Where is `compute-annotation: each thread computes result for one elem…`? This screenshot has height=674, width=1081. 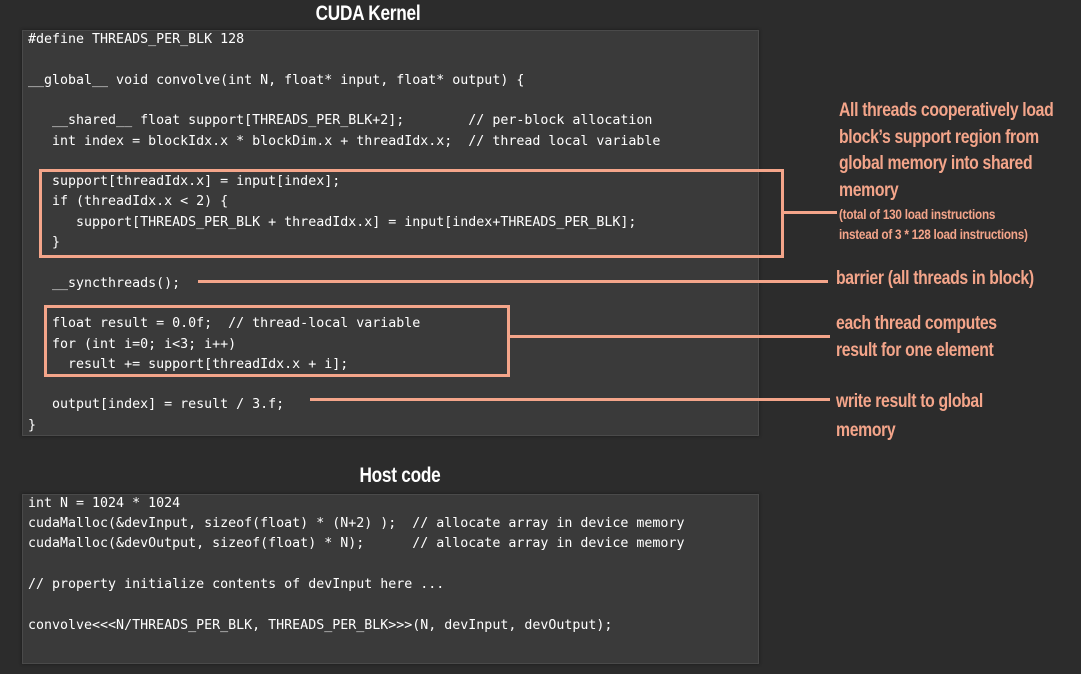 compute-annotation: each thread computes result for one elem… is located at coordinates (916, 337).